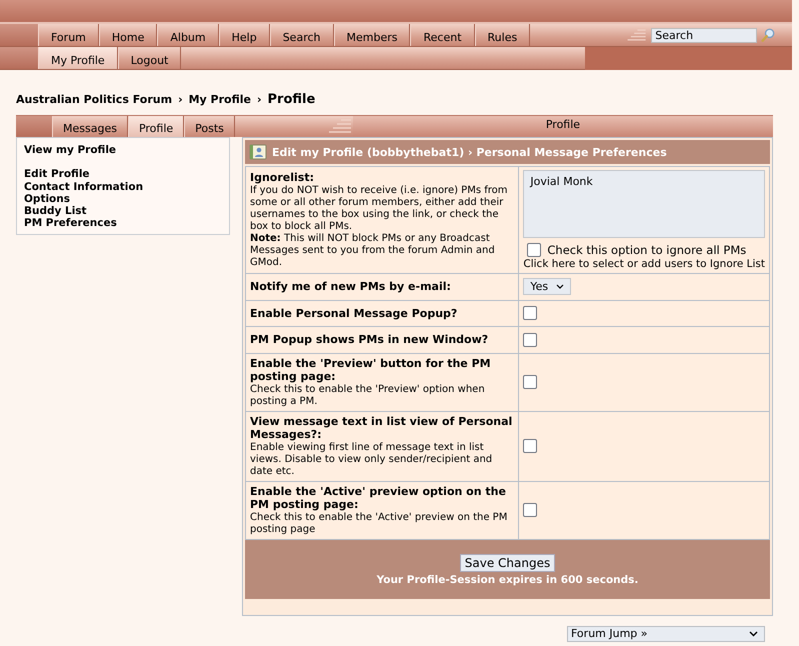 The height and width of the screenshot is (646, 799). I want to click on ignore-list-link: Click here to select or add users to Ignore List, so click(644, 264).